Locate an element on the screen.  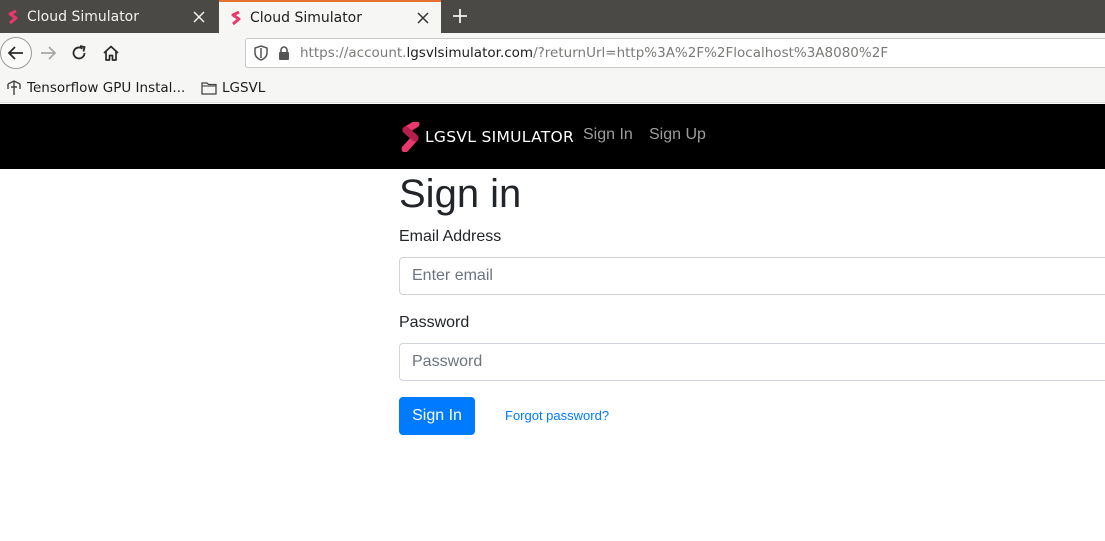
url-host: lgsvlsimulator.com is located at coordinates (470, 53).